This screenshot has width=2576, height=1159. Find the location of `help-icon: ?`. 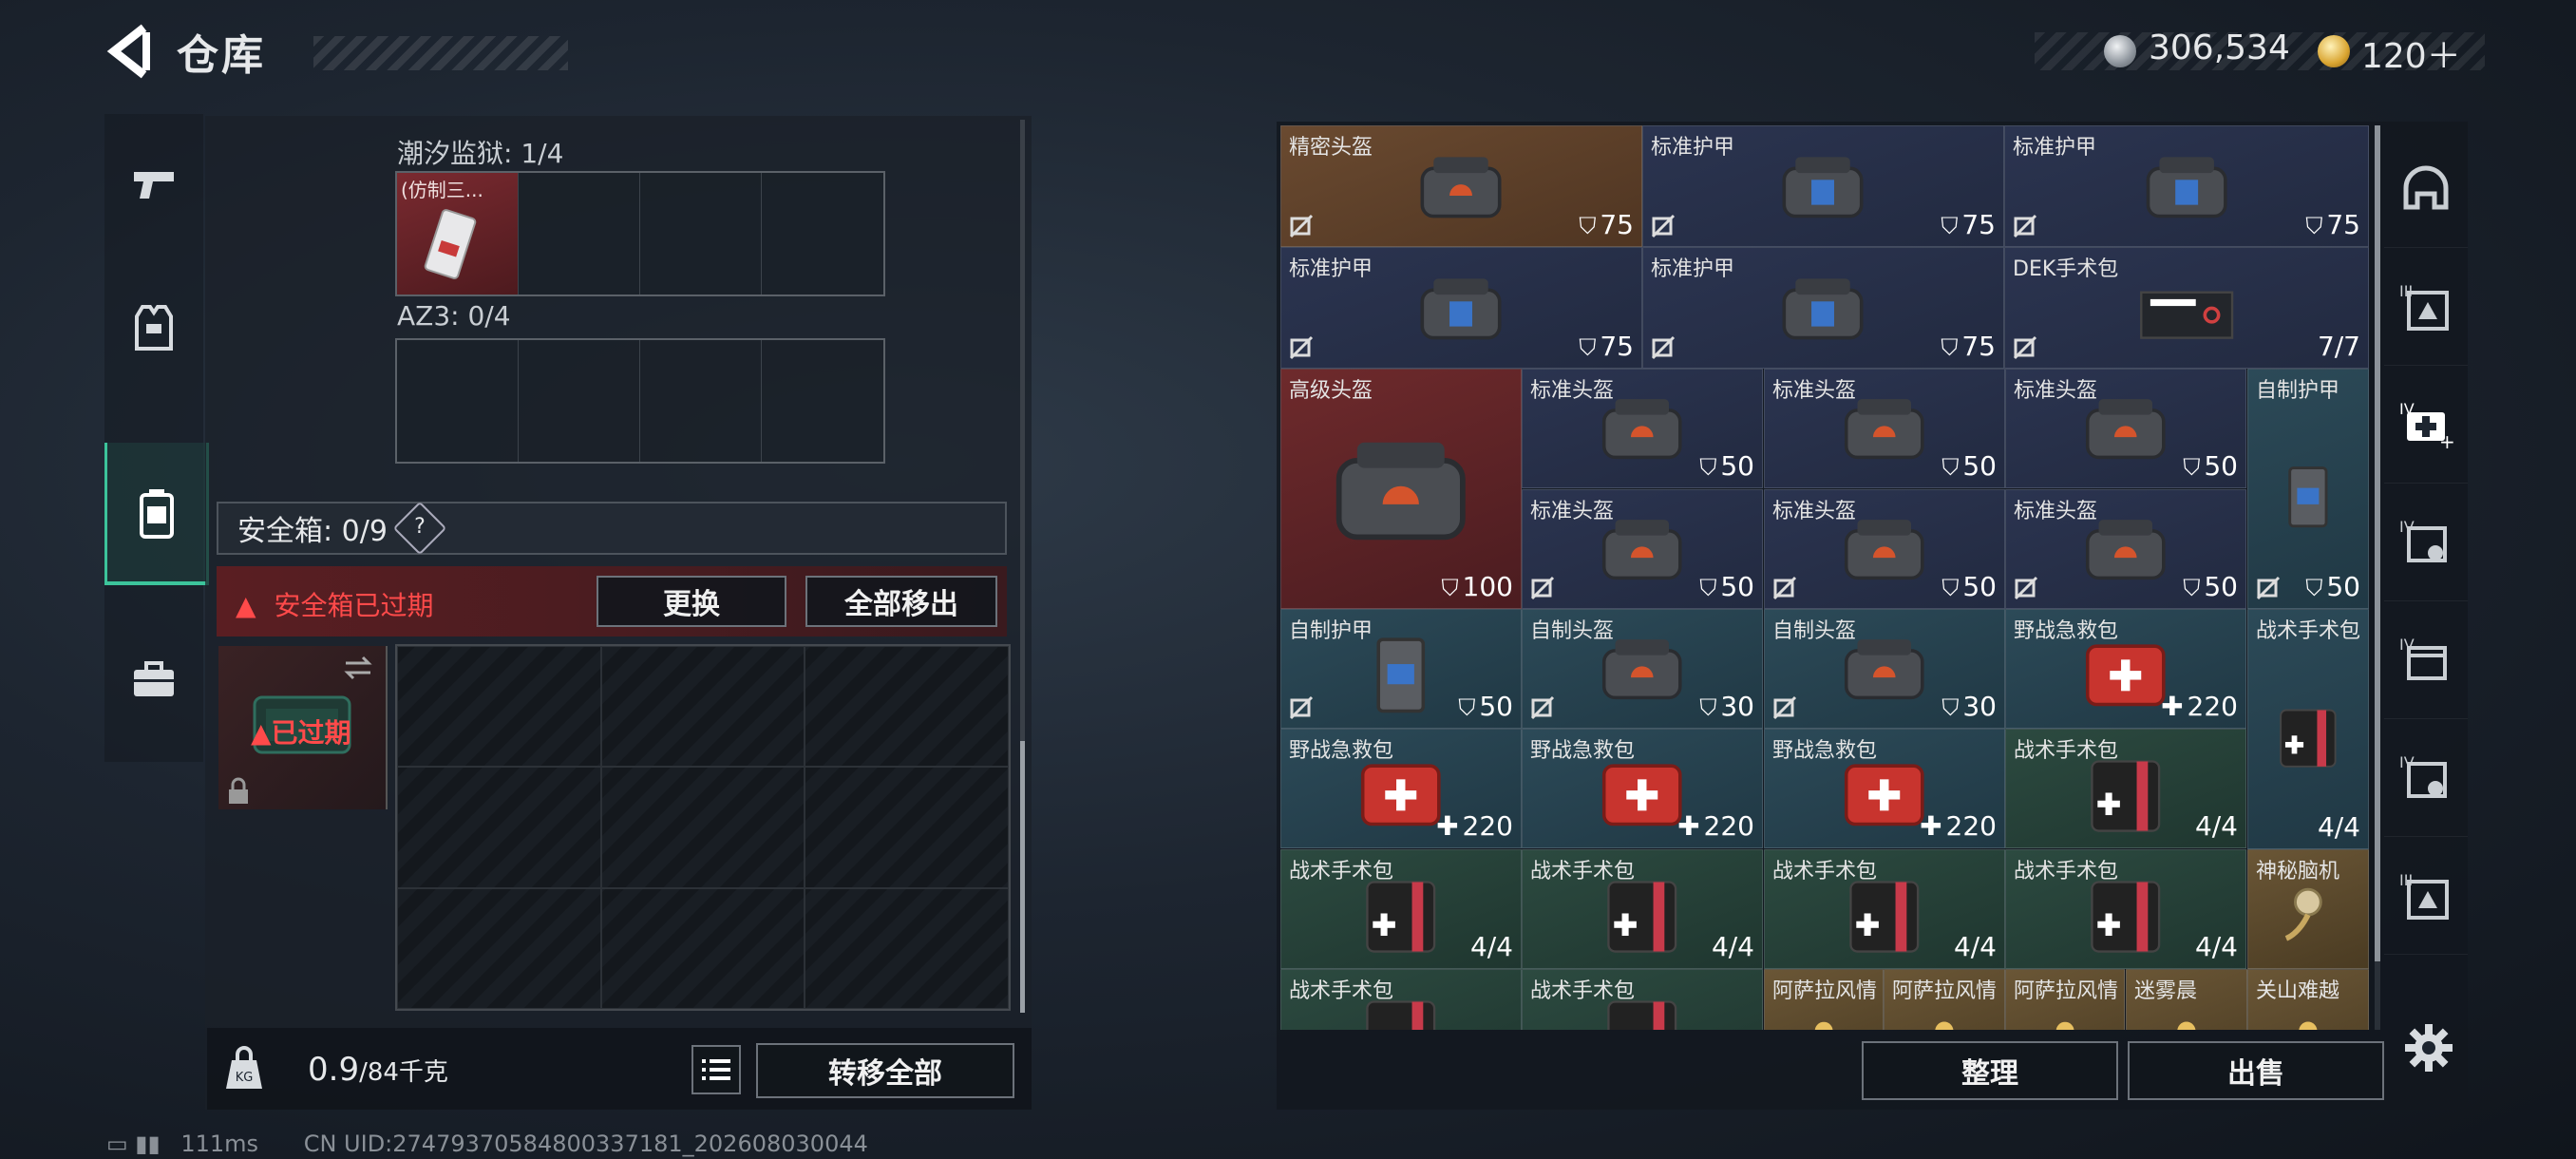

help-icon: ? is located at coordinates (419, 528).